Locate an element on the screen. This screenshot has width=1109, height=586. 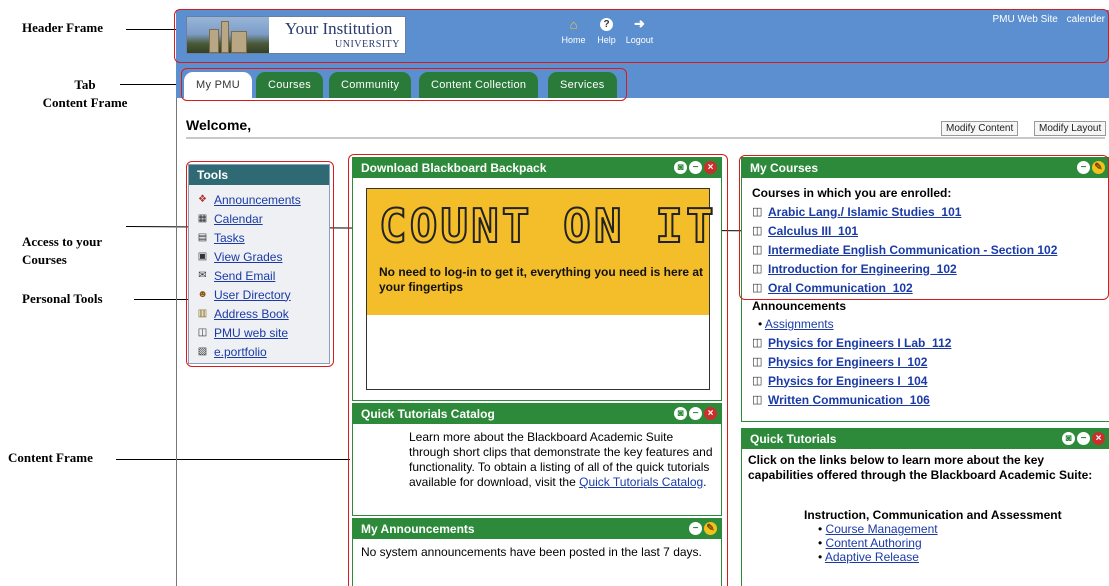
tutorial-link: Course Management is located at coordinates (882, 529).